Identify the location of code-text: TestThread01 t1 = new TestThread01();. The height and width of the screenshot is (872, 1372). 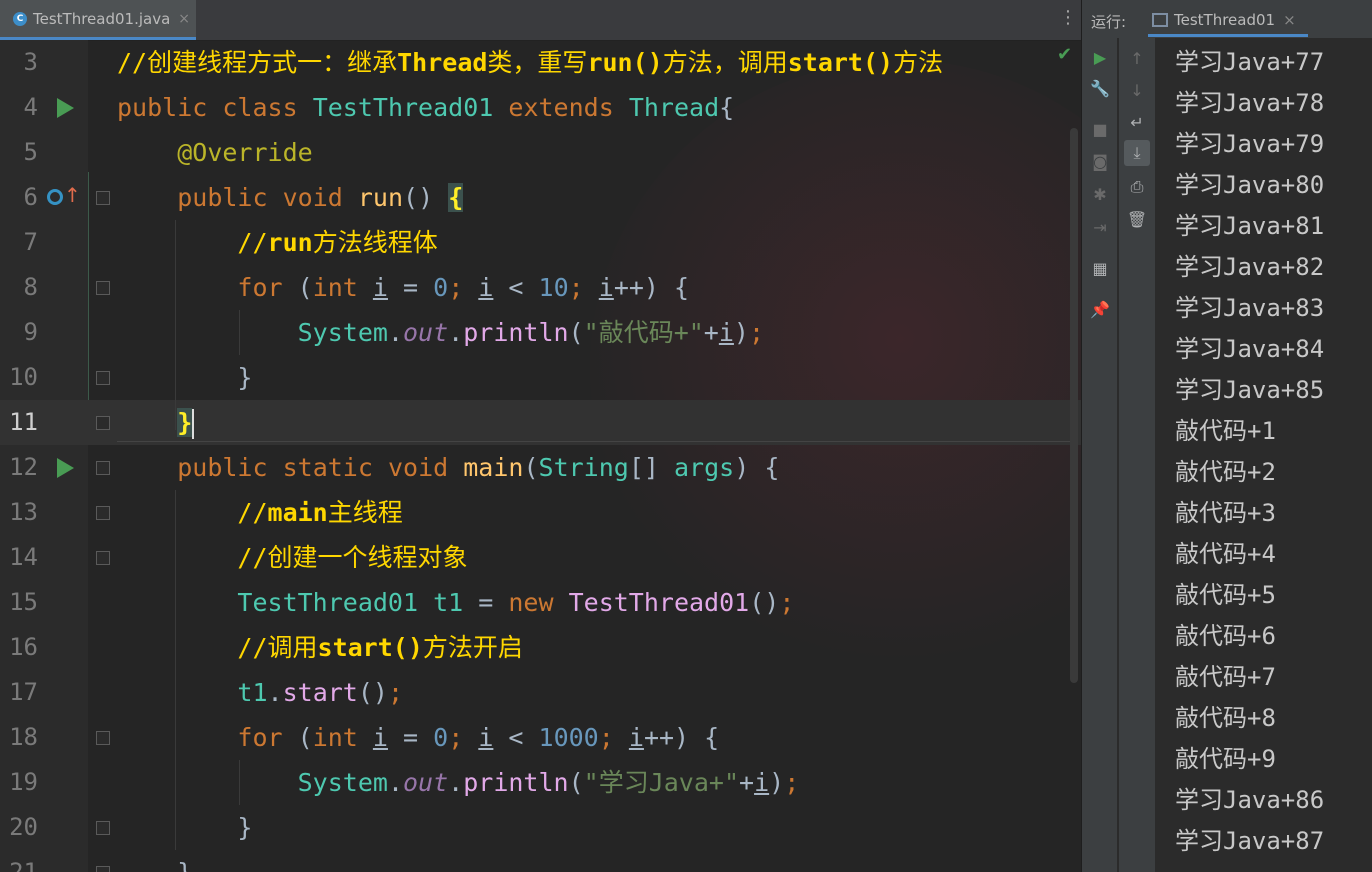
(516, 602).